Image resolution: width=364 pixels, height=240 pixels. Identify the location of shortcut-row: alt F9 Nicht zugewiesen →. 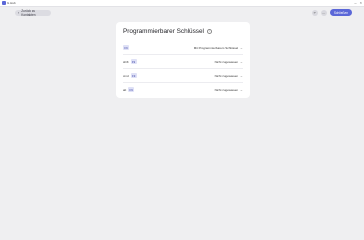
(183, 89).